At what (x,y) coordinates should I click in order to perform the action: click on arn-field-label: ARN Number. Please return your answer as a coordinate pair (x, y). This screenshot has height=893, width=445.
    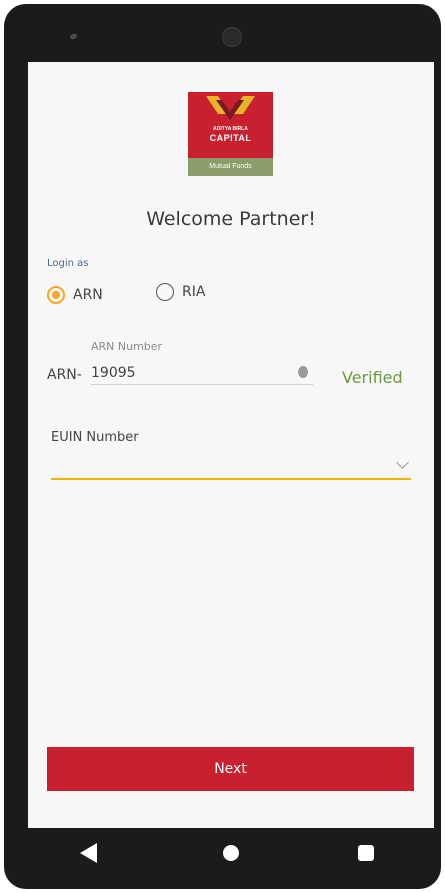
    Looking at the image, I should click on (127, 346).